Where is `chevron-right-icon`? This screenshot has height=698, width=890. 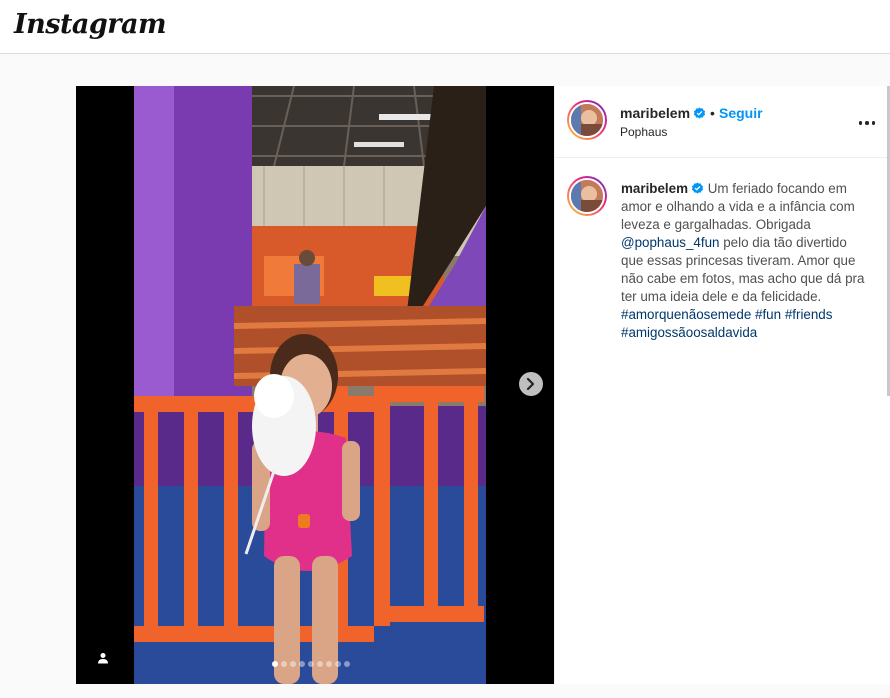
chevron-right-icon is located at coordinates (530, 384).